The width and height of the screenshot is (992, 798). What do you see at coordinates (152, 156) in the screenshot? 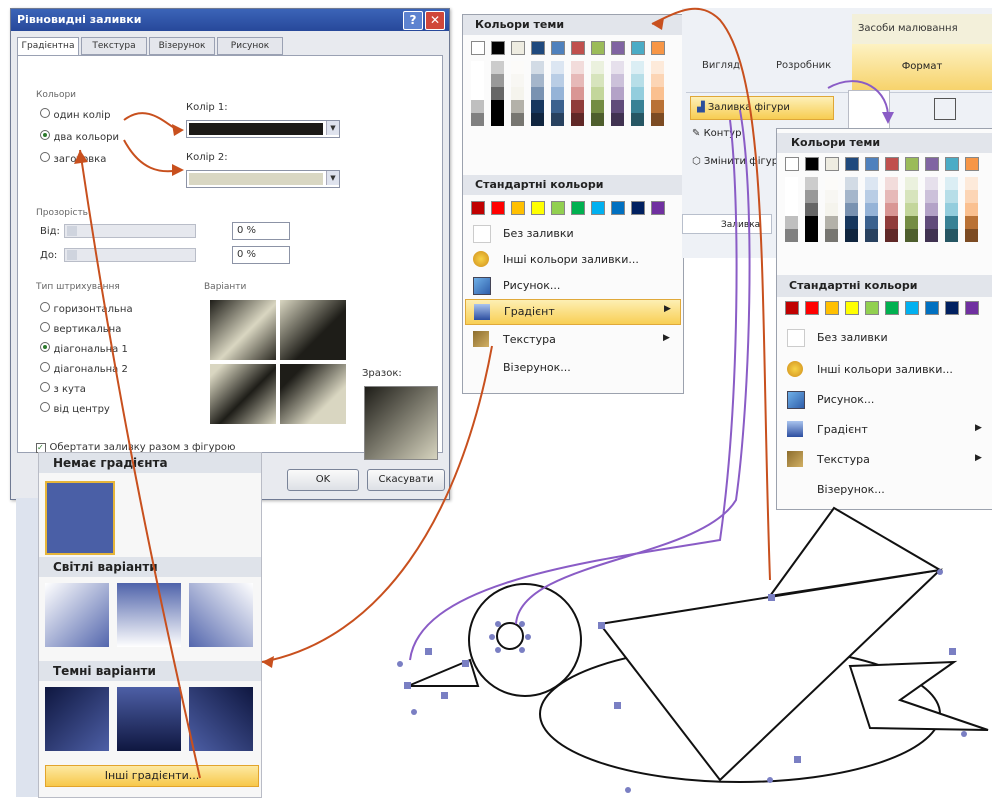
I see `arrow-two-colors-to-color2` at bounding box center [152, 156].